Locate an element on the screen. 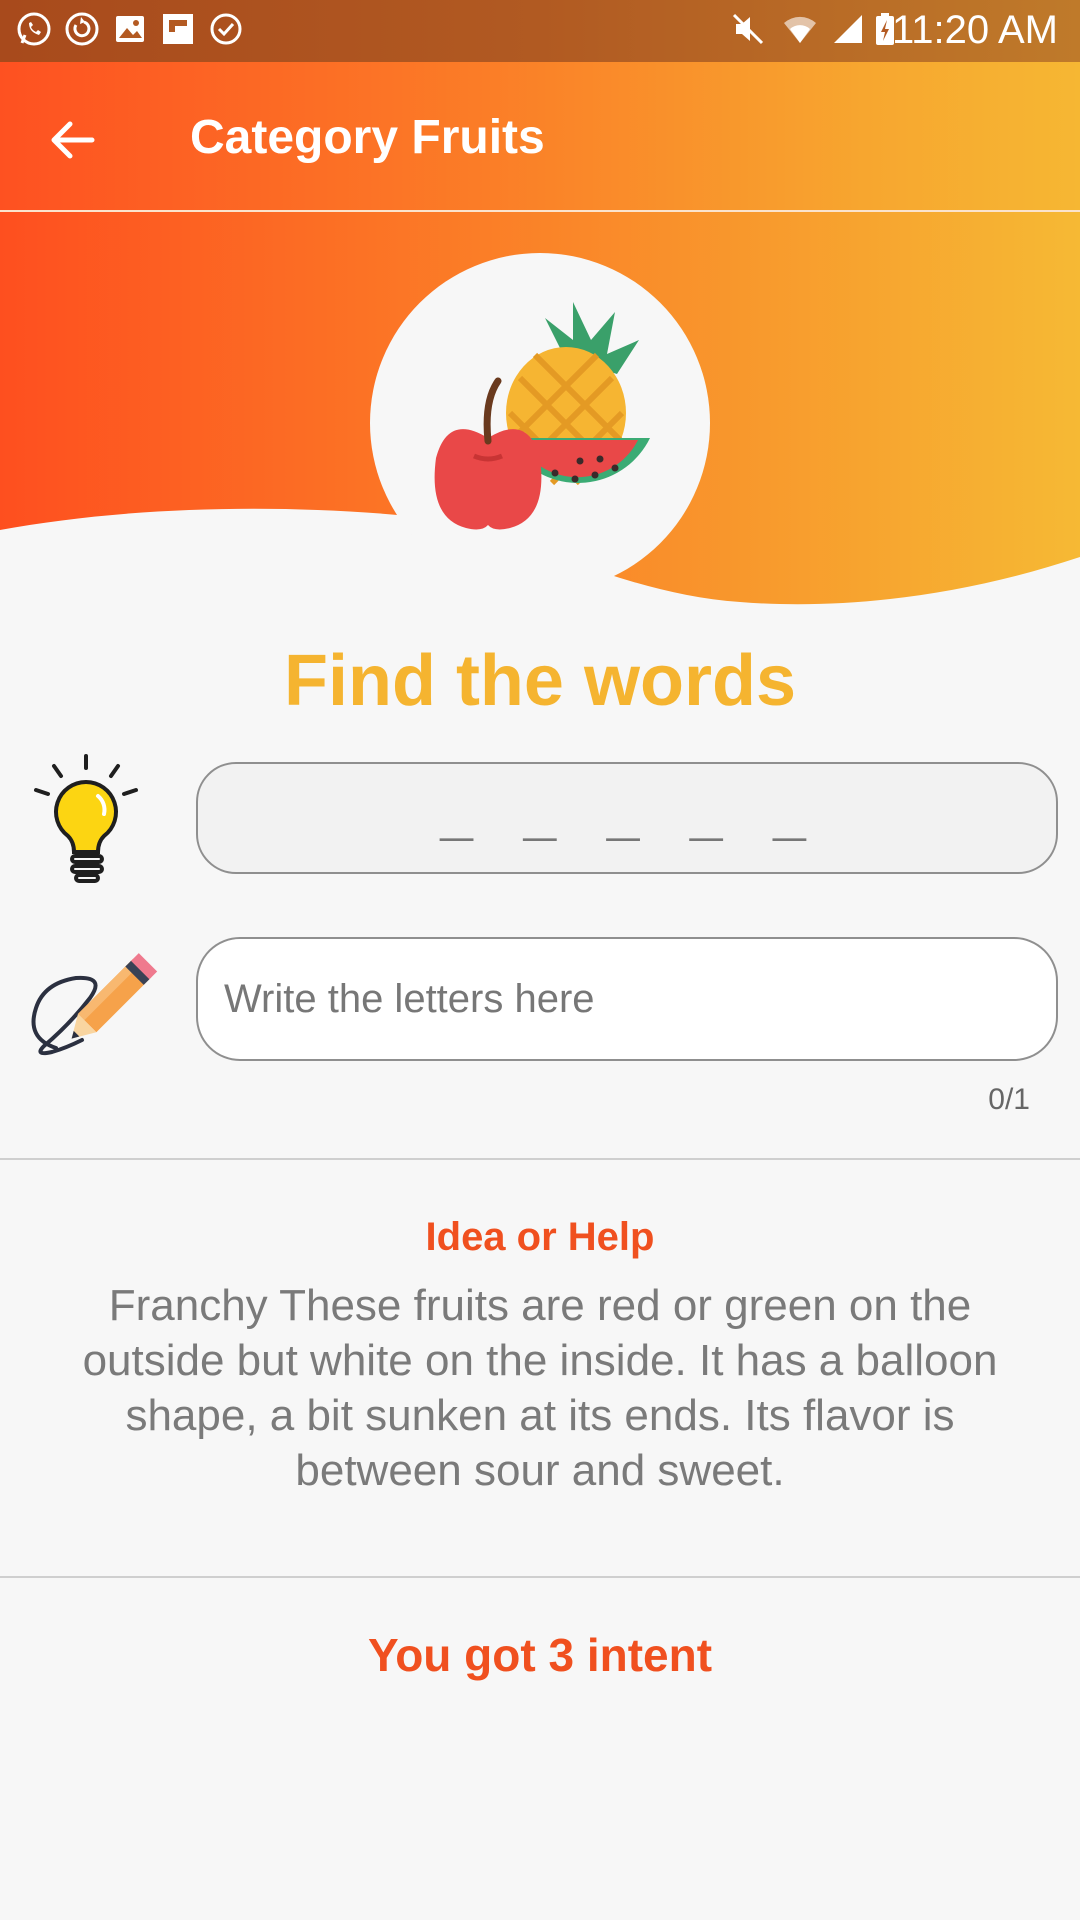  page-title: Category Fruits is located at coordinates (367, 137).